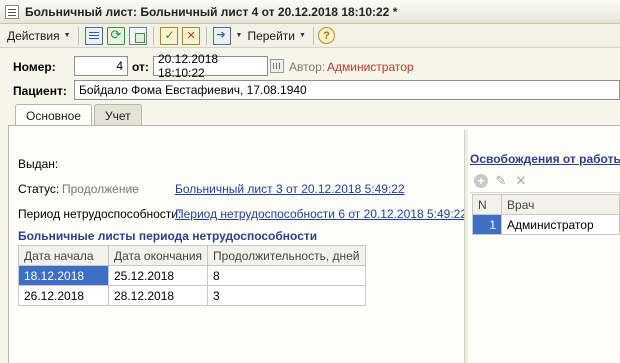  Describe the element at coordinates (119, 66) in the screenshot. I see `number-value: 4` at that location.